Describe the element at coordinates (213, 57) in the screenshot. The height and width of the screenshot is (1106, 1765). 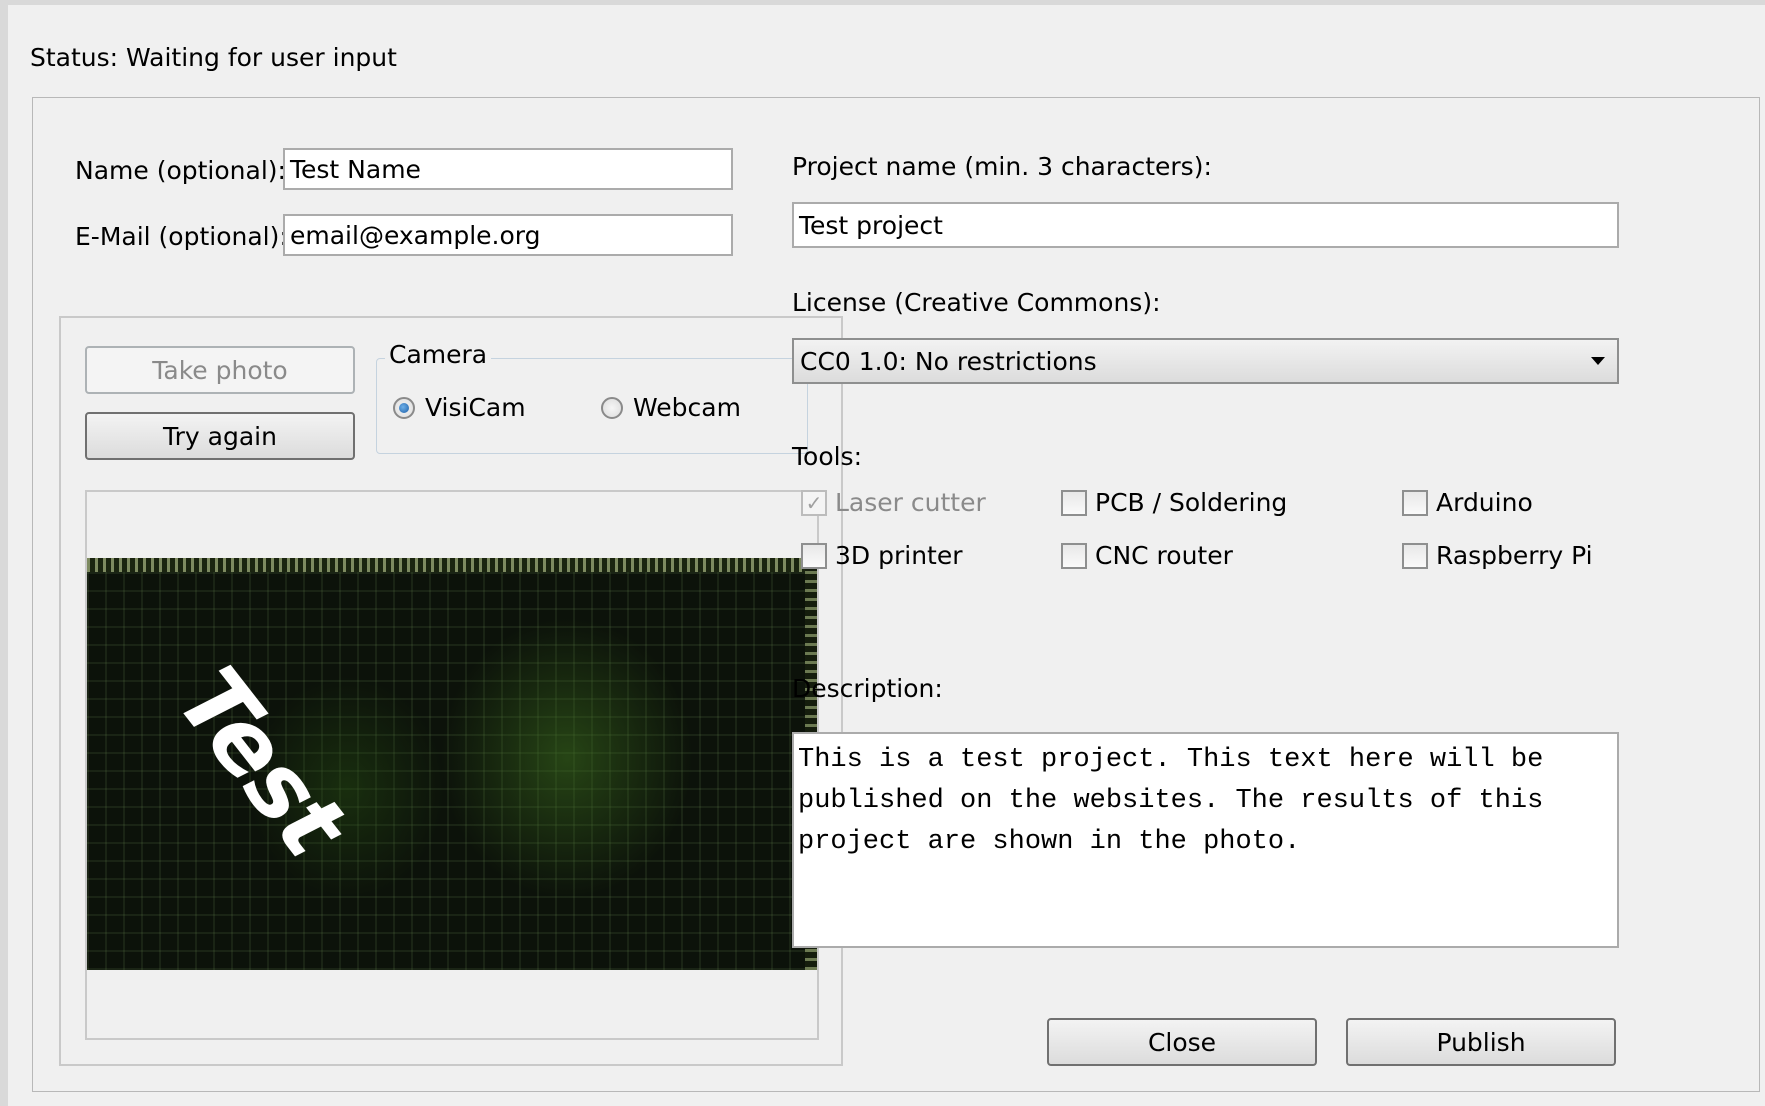
I see `status-text: Status: Waiting for user input` at that location.